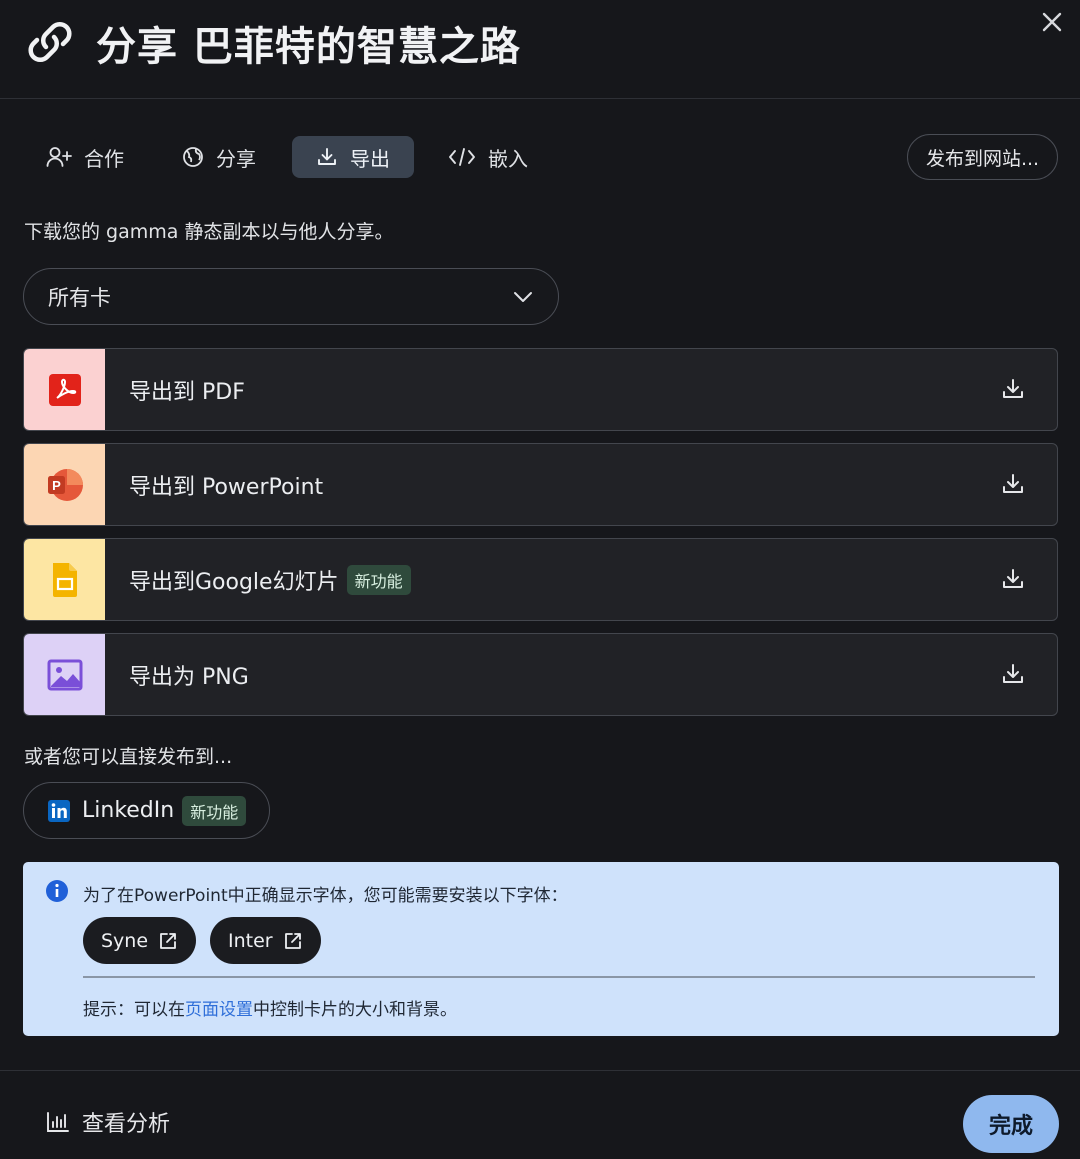 This screenshot has height=1159, width=1080. I want to click on close-icon, so click(1052, 22).